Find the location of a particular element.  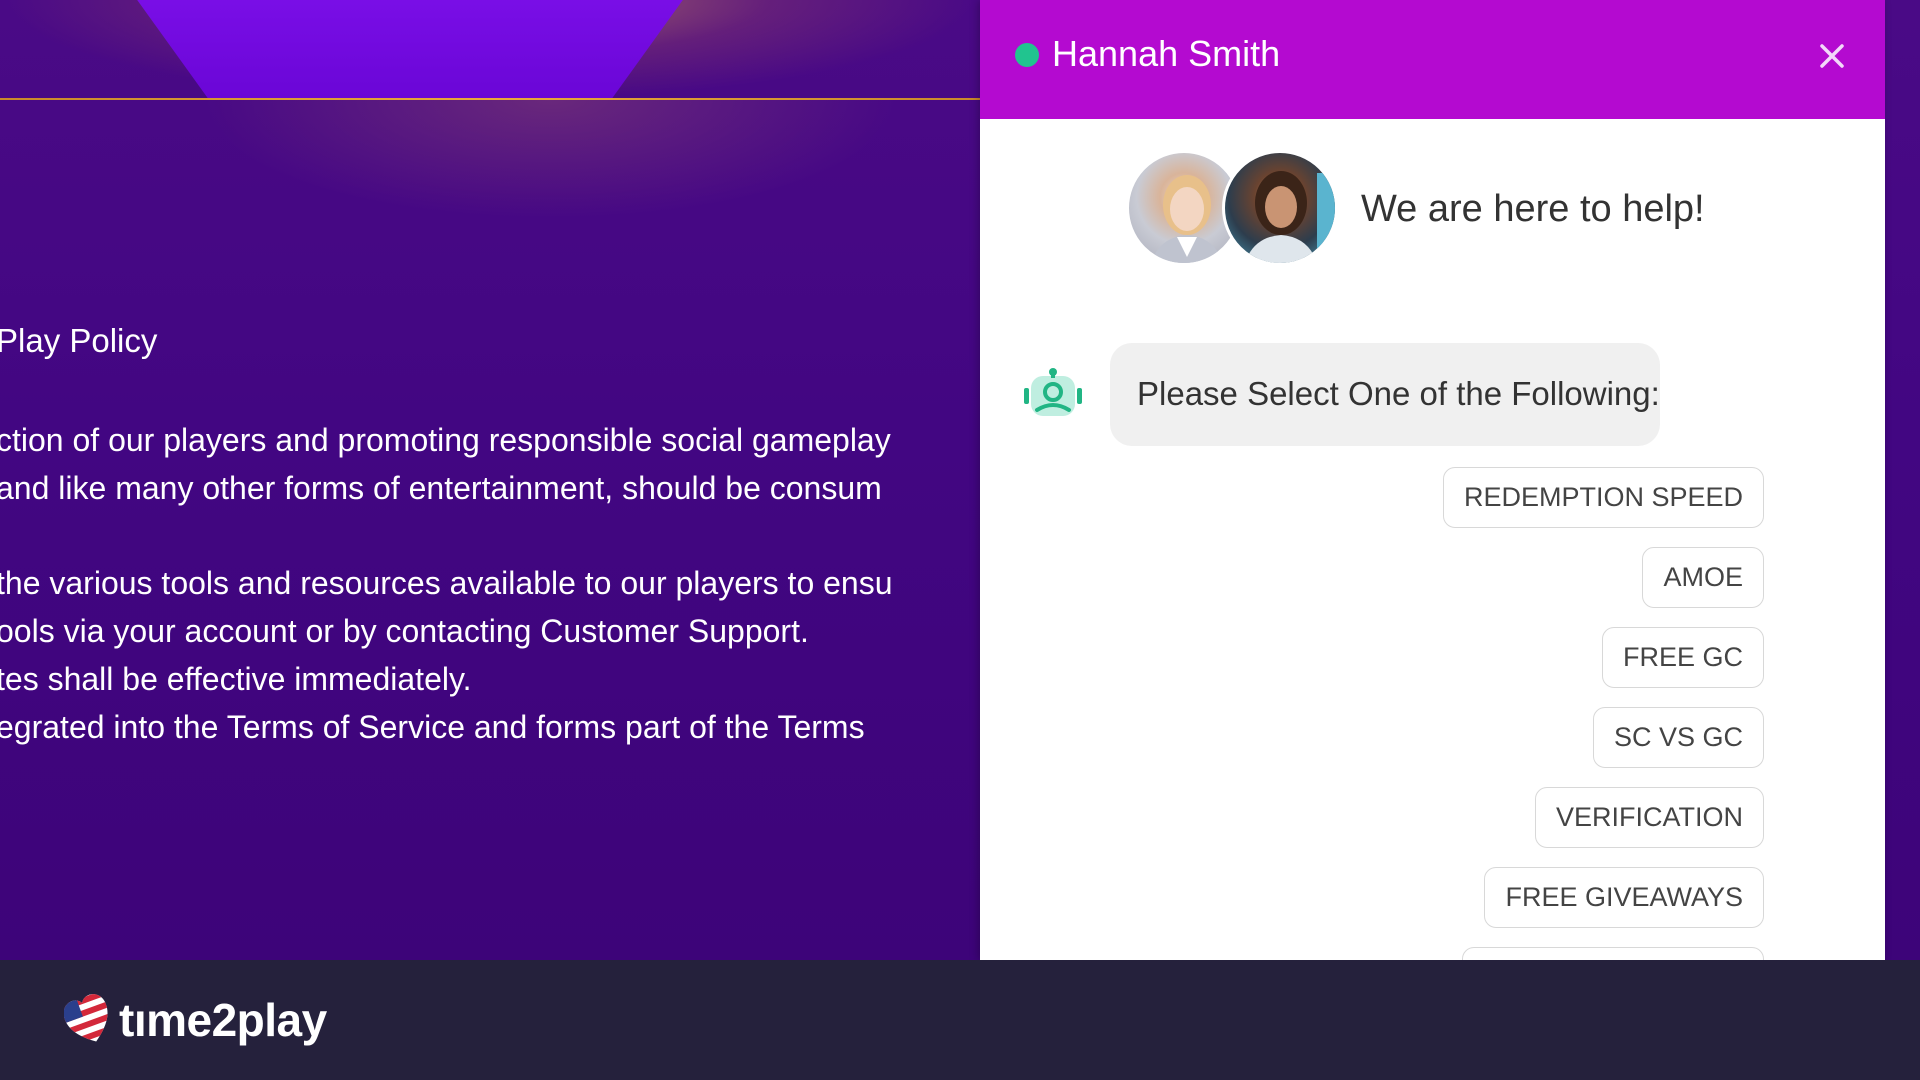

brand-logo: tıme2play is located at coordinates (223, 1020).